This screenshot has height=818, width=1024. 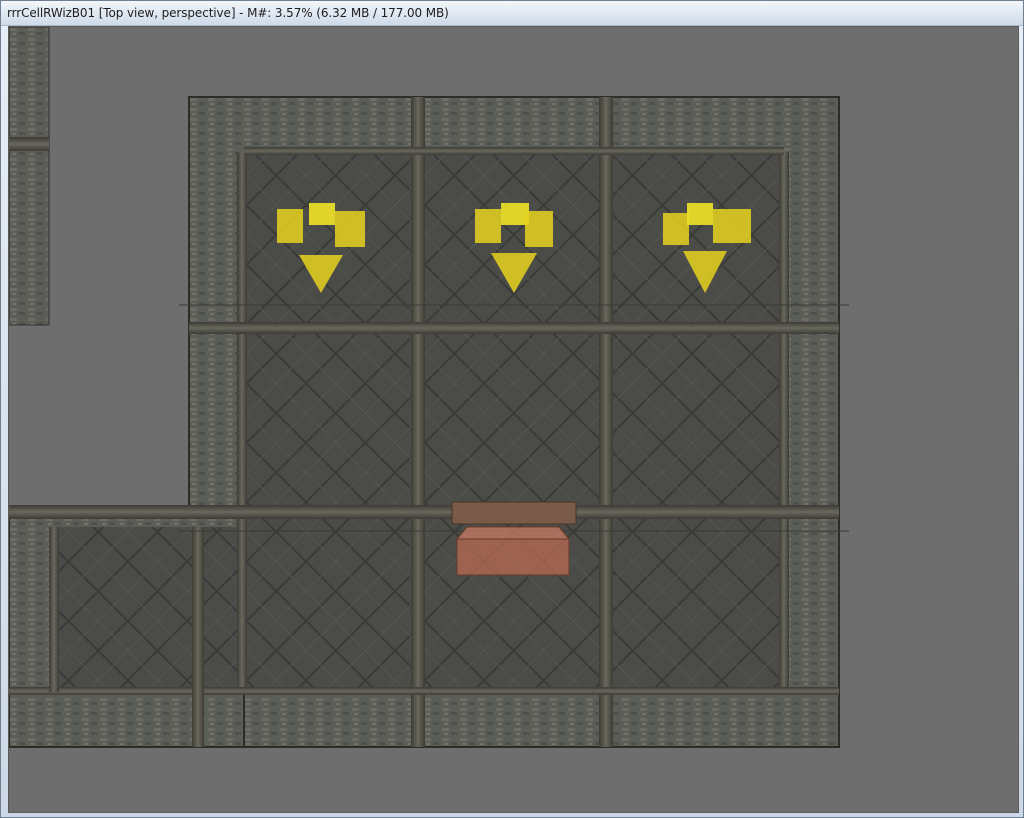 What do you see at coordinates (29, 176) in the screenshot?
I see `left-room-fragment` at bounding box center [29, 176].